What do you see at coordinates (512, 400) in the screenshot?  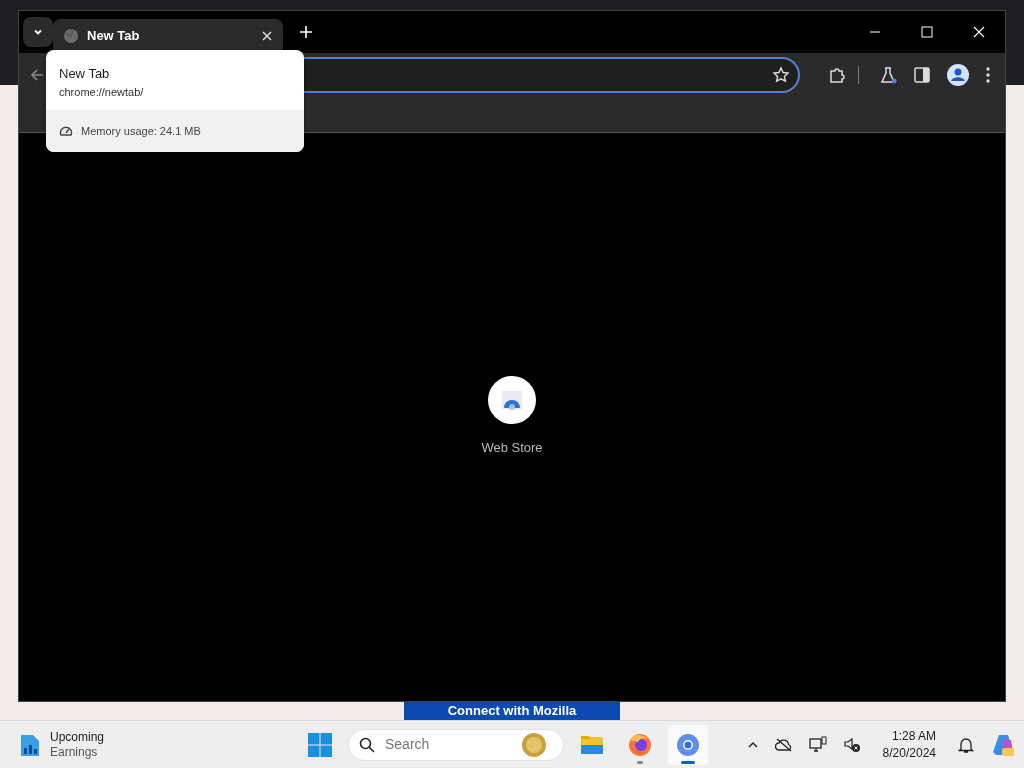 I see `web-store-icon` at bounding box center [512, 400].